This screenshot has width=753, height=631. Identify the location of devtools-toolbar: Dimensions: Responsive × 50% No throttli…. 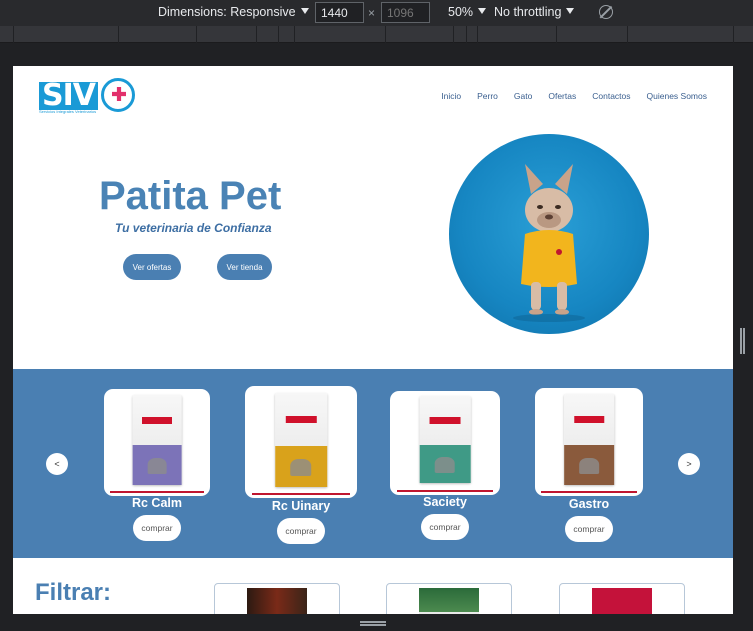
(376, 13).